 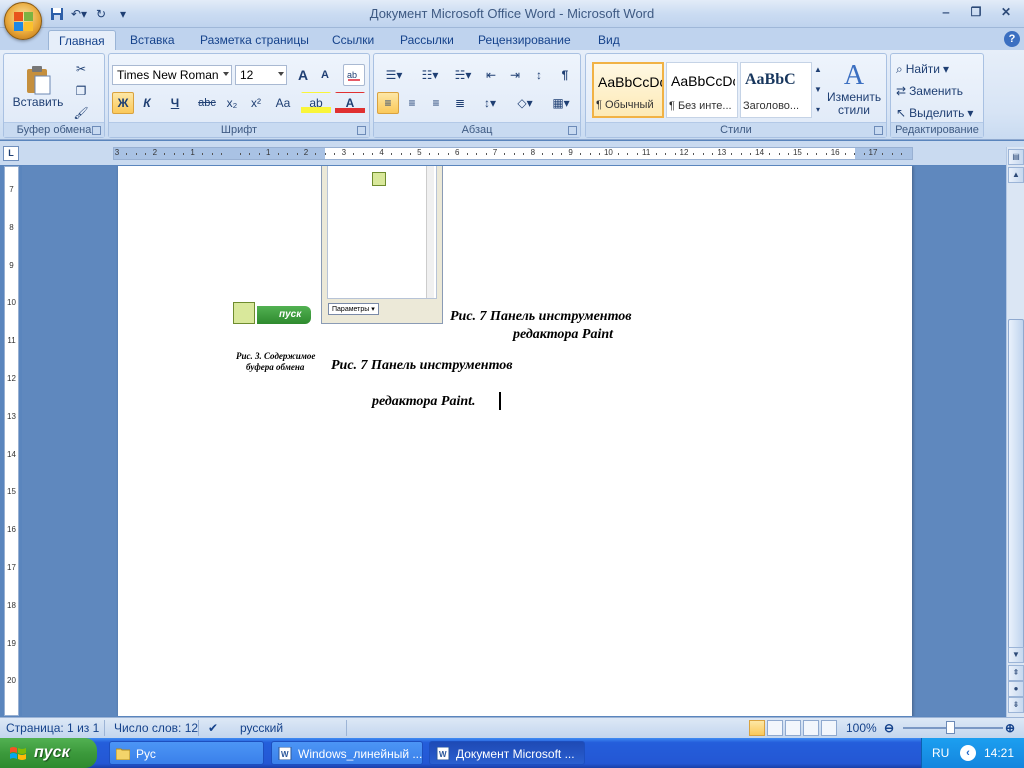 I want to click on show-marks-button: ¶, so click(x=565, y=75).